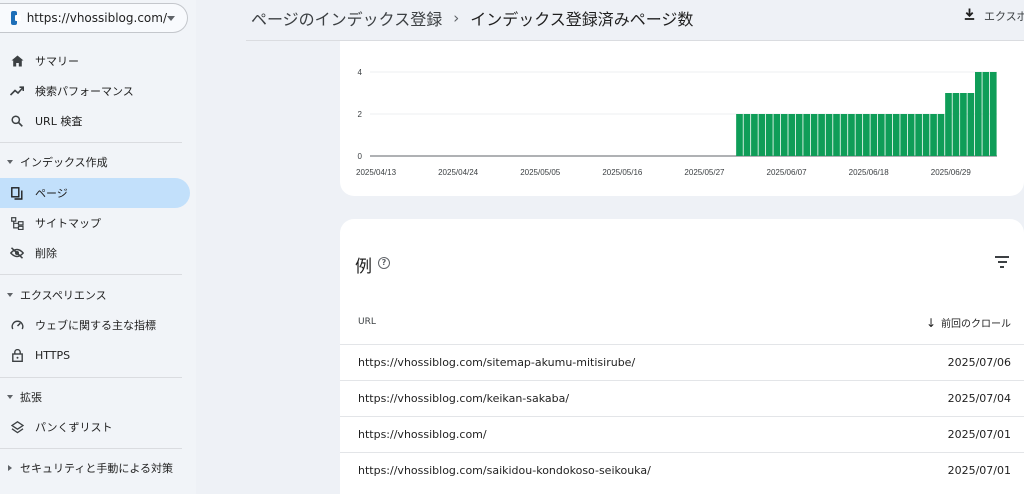  I want to click on sidebar-item-core-web-vitals: ウェブに関する主な指標, so click(95, 325).